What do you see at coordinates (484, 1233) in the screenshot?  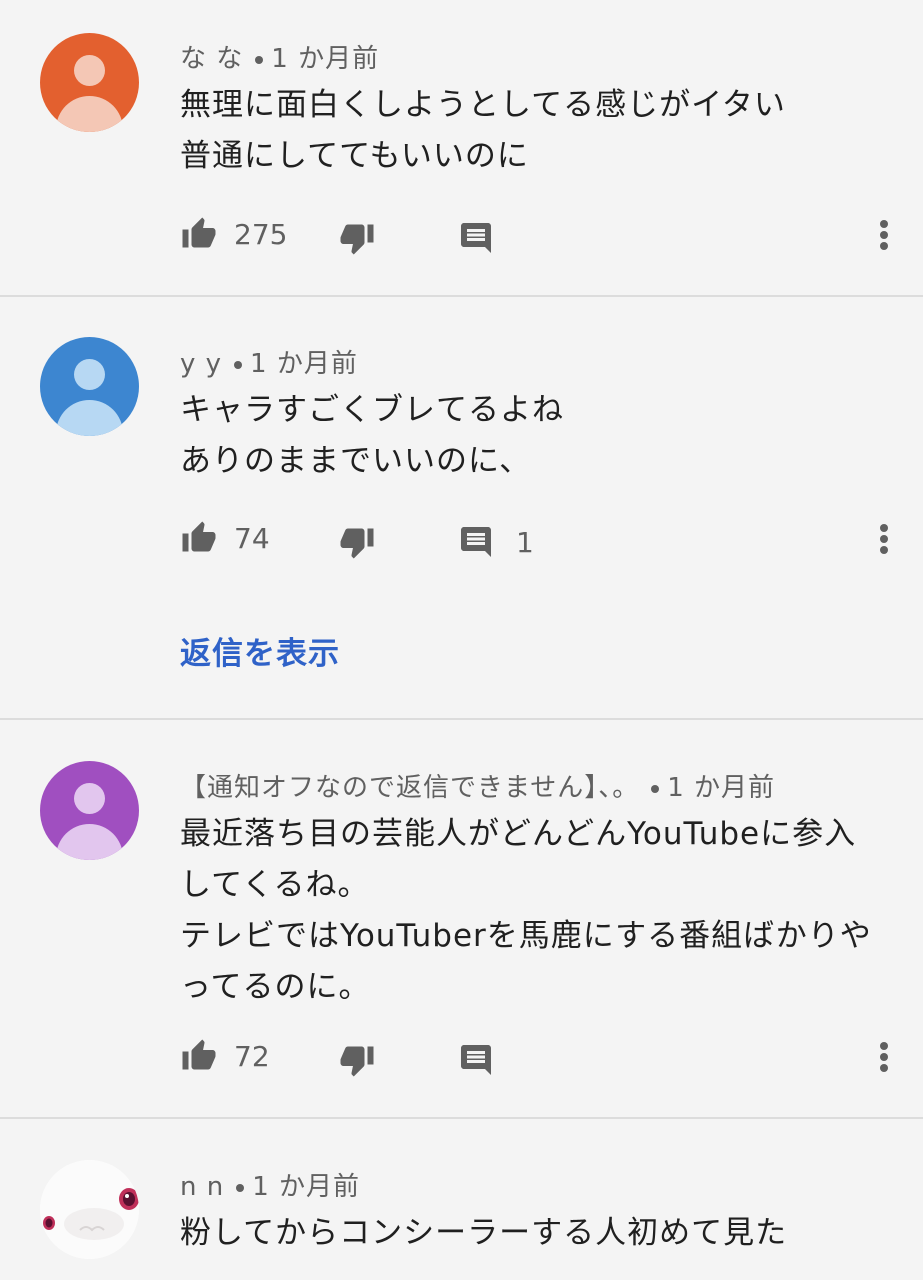 I see `comment-text: 粉してからコンシーラーする人初めて見た` at bounding box center [484, 1233].